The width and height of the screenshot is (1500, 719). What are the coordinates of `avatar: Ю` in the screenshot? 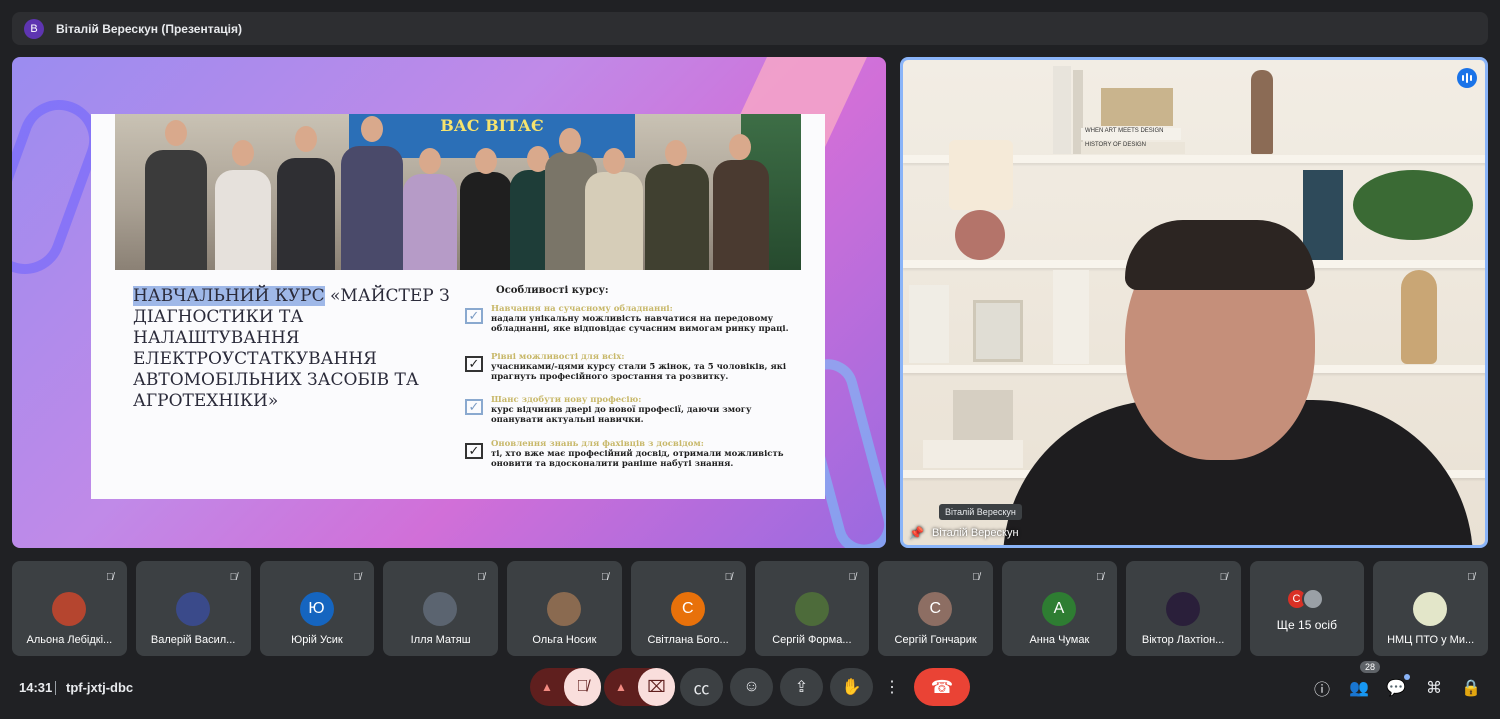 It's located at (316, 609).